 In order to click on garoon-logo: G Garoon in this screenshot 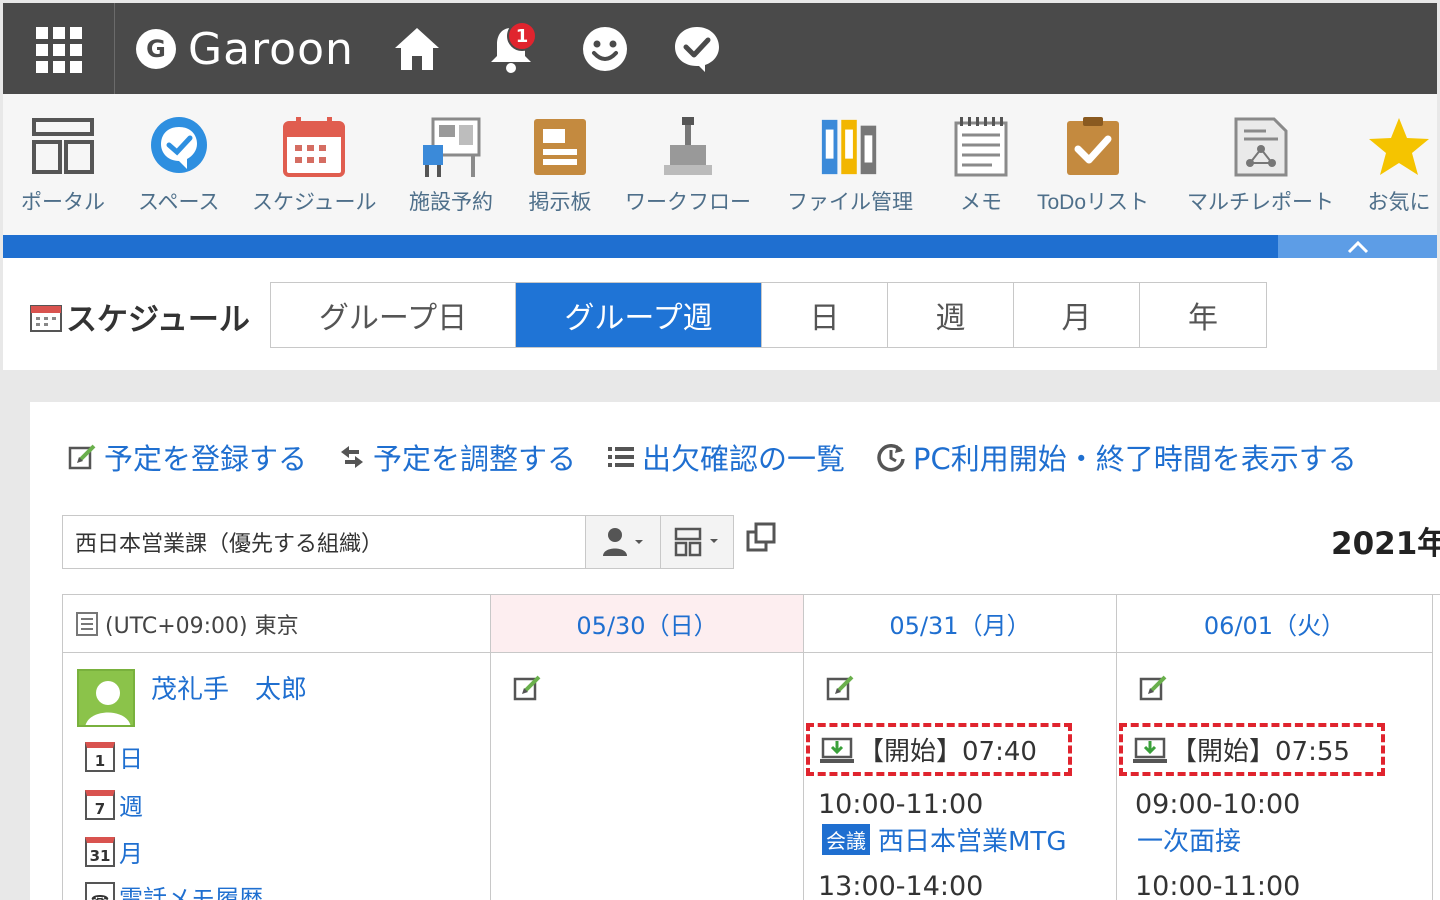, I will do `click(245, 49)`.